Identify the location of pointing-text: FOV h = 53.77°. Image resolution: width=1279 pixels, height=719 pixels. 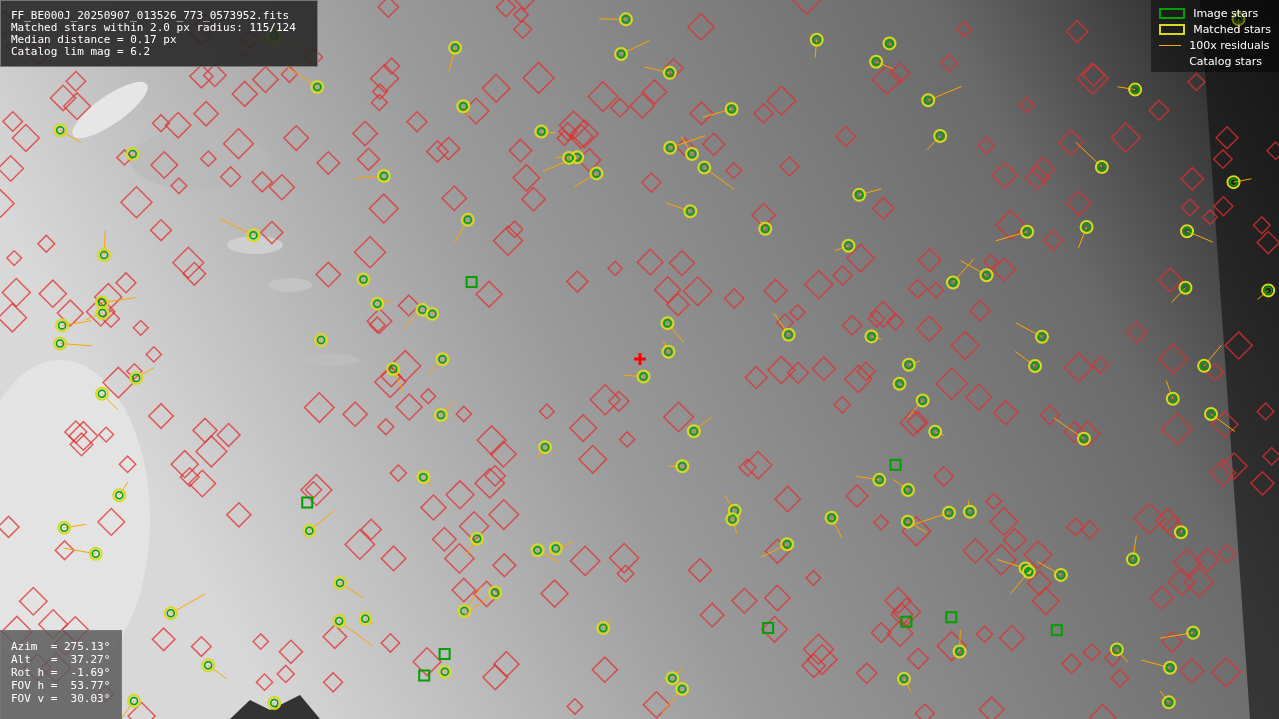
(61, 686).